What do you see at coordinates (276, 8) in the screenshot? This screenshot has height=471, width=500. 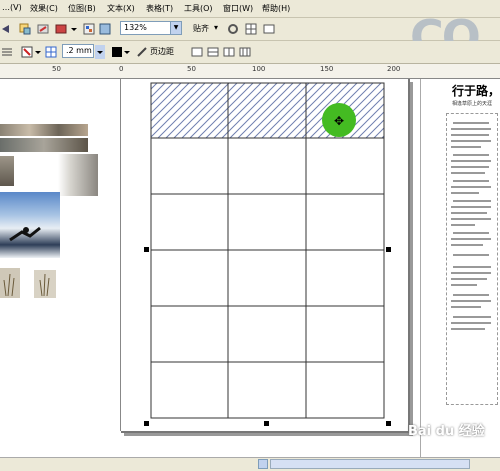 I see `menu-help: 帮助(H)` at bounding box center [276, 8].